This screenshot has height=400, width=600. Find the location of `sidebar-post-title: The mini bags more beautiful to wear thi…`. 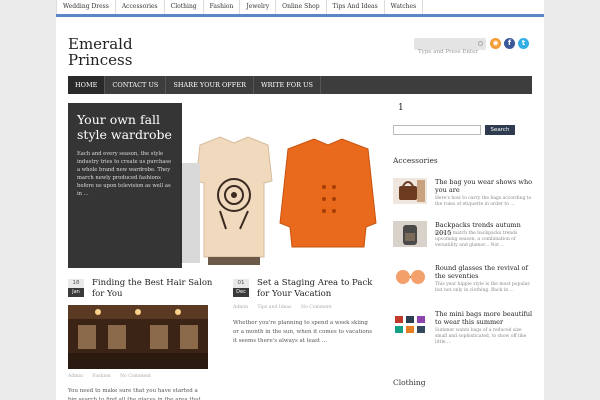

sidebar-post-title: The mini bags more beautiful to wear thi… is located at coordinates (485, 318).